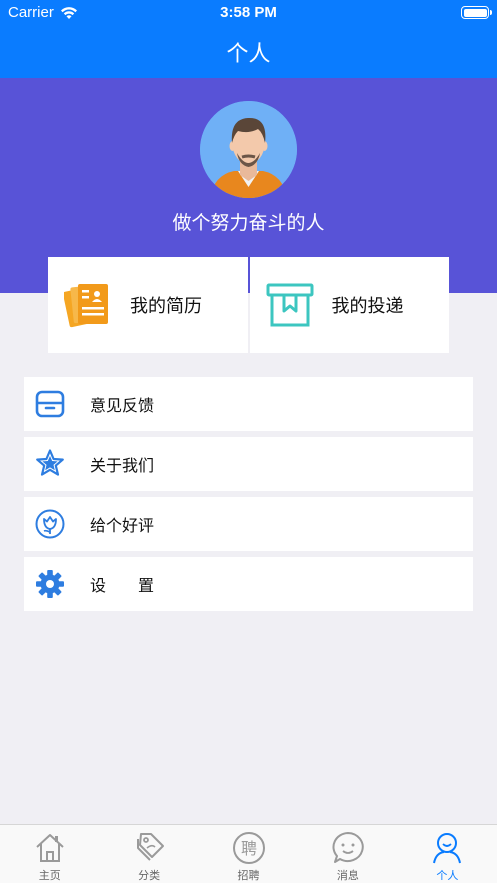 Image resolution: width=497 pixels, height=883 pixels. I want to click on tab-label: 消息, so click(347, 875).